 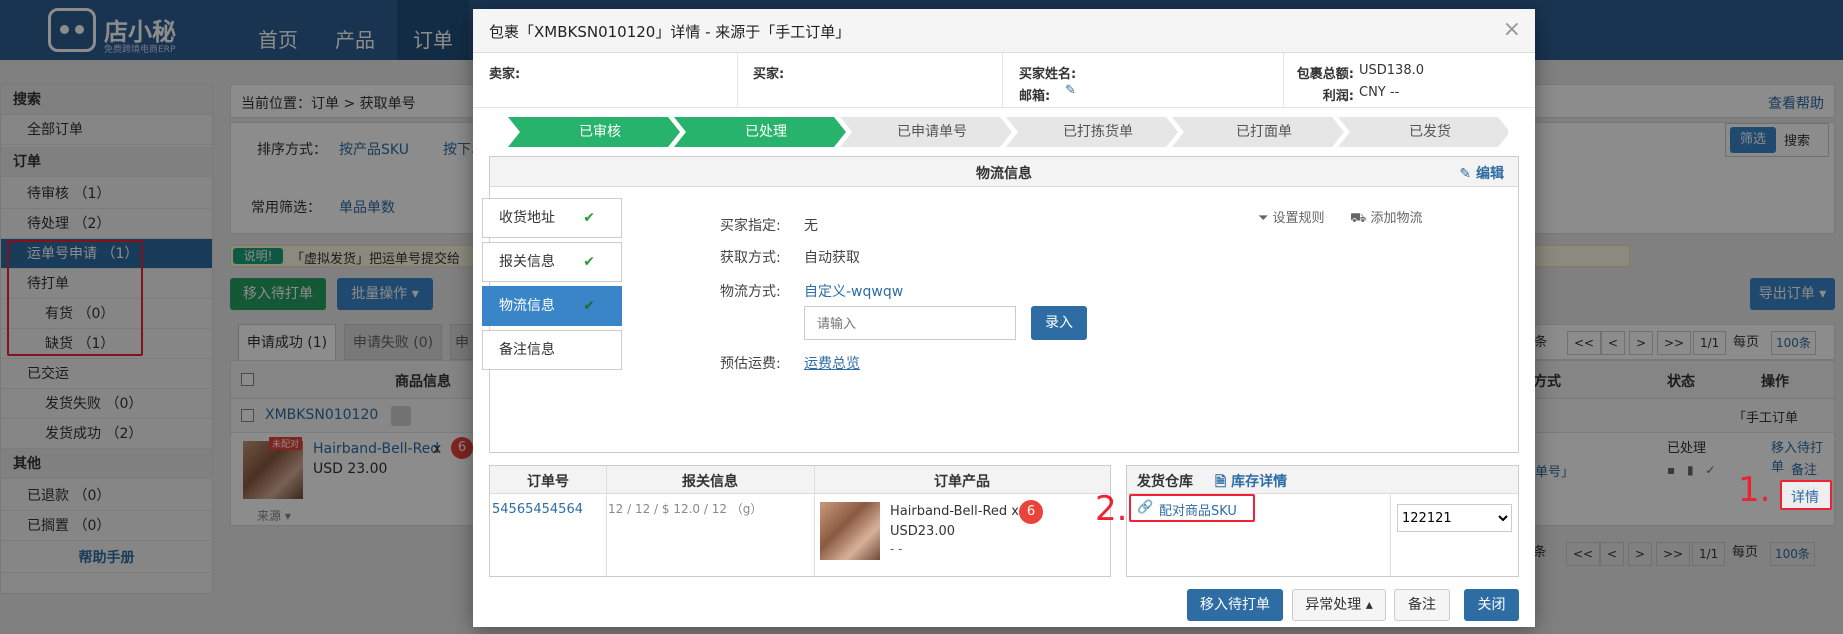 I want to click on match-sku-label: 配对商品SKU, so click(x=1198, y=511).